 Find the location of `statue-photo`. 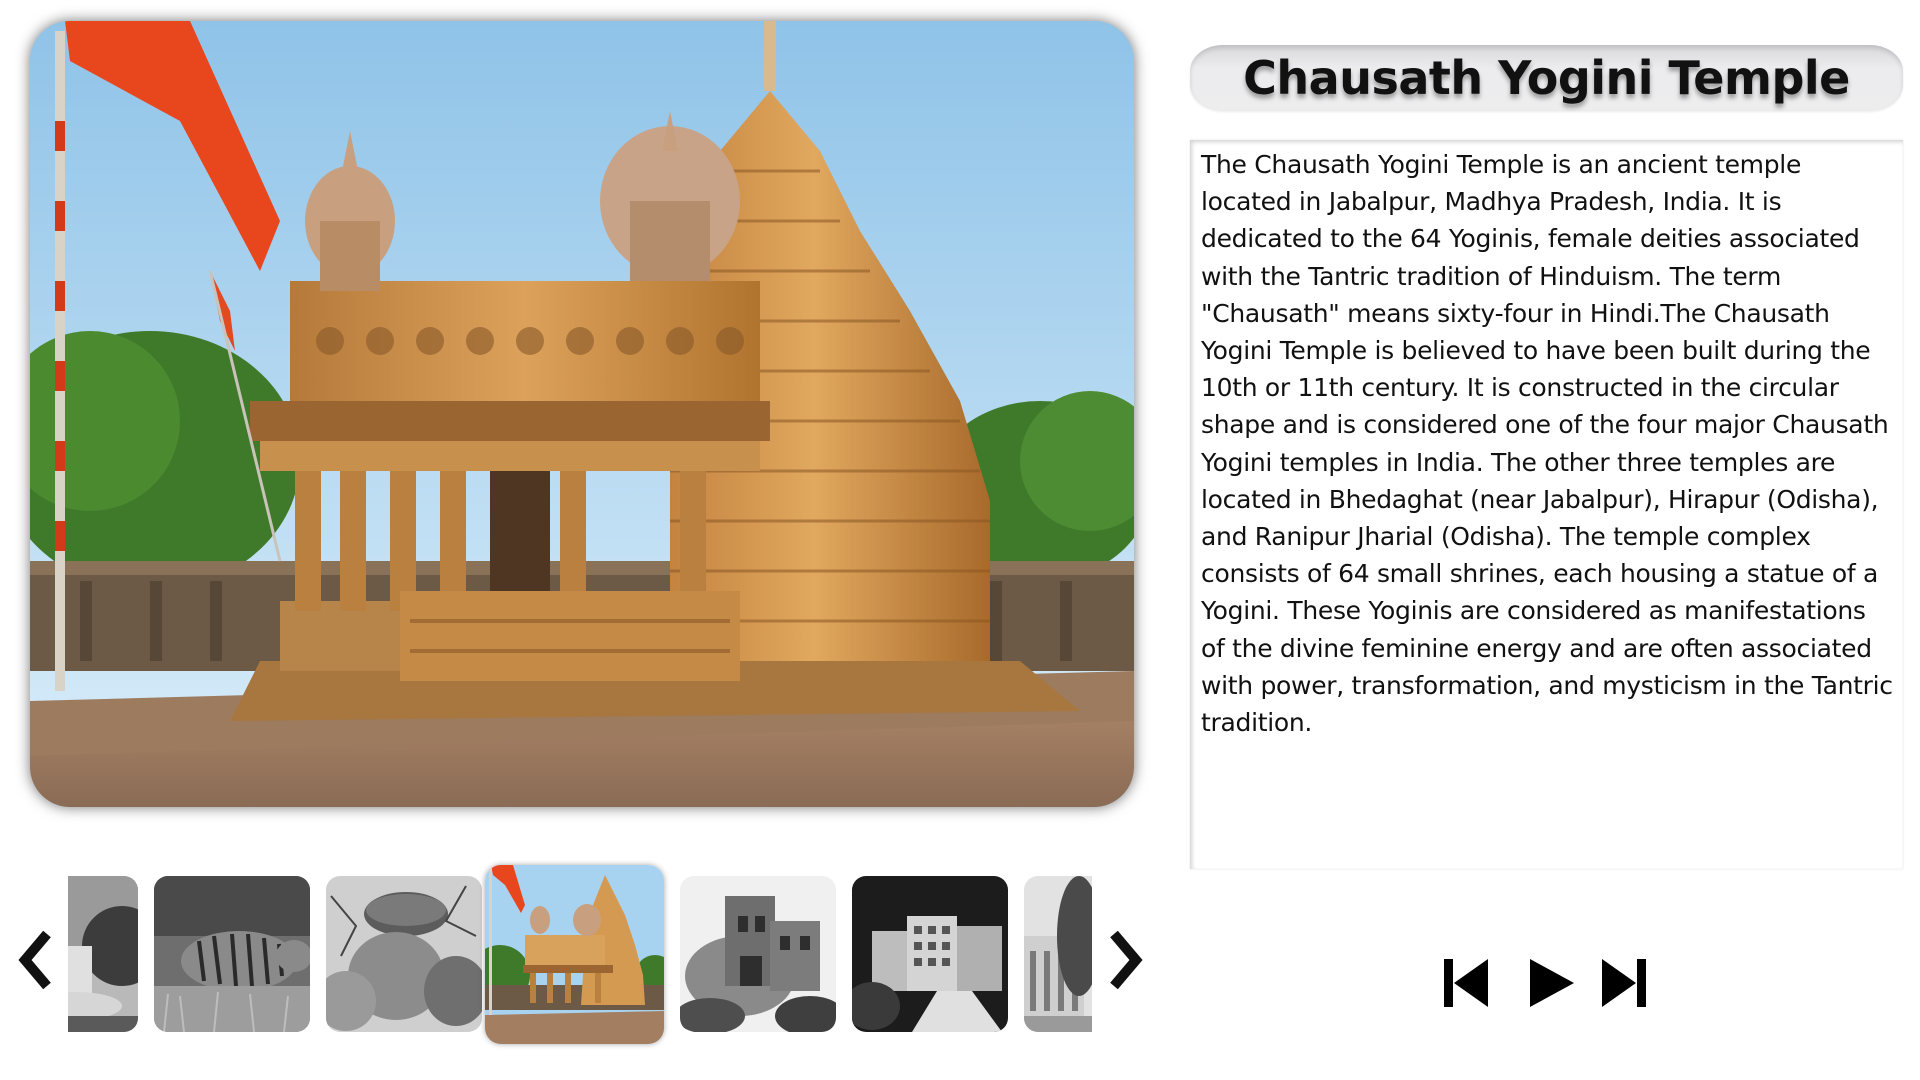

statue-photo is located at coordinates (103, 954).